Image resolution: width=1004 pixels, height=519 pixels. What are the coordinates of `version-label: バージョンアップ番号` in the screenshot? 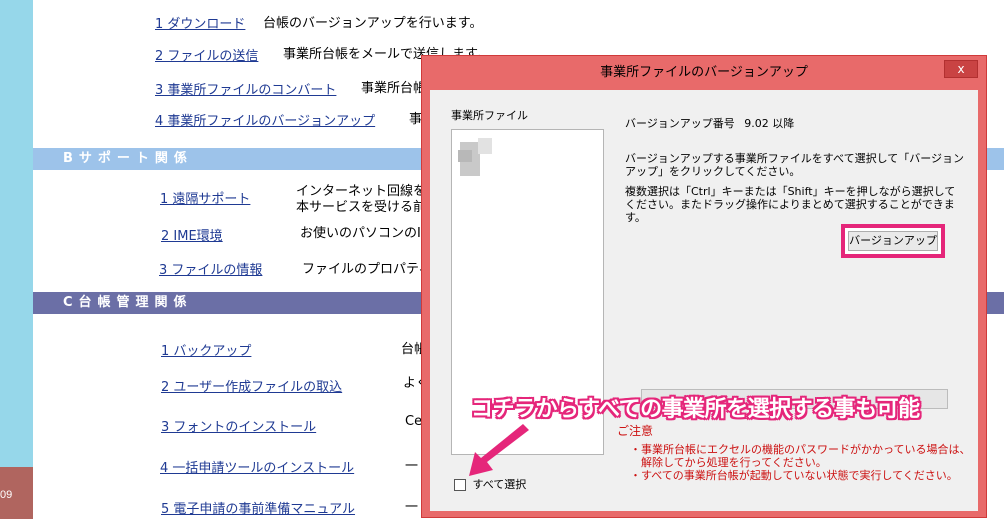 It's located at (680, 123).